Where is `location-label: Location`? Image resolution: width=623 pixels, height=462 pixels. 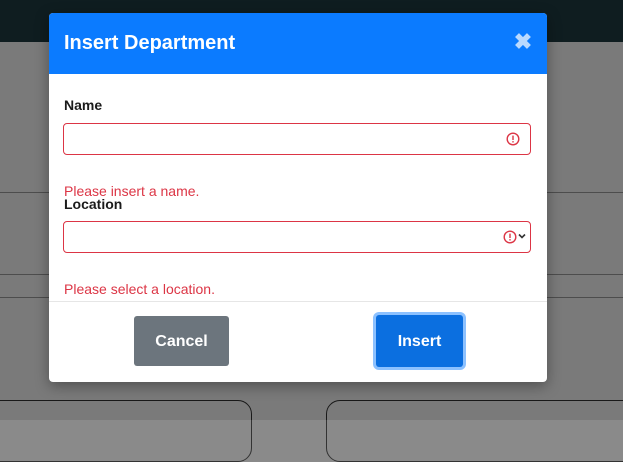
location-label: Location is located at coordinates (93, 204).